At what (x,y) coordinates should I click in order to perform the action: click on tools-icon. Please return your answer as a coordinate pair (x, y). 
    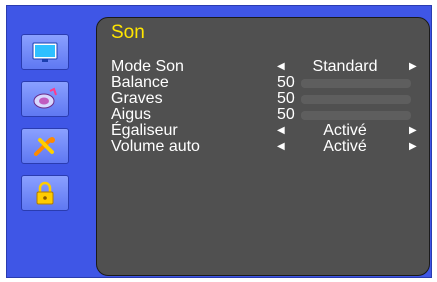
    Looking at the image, I should click on (44, 146).